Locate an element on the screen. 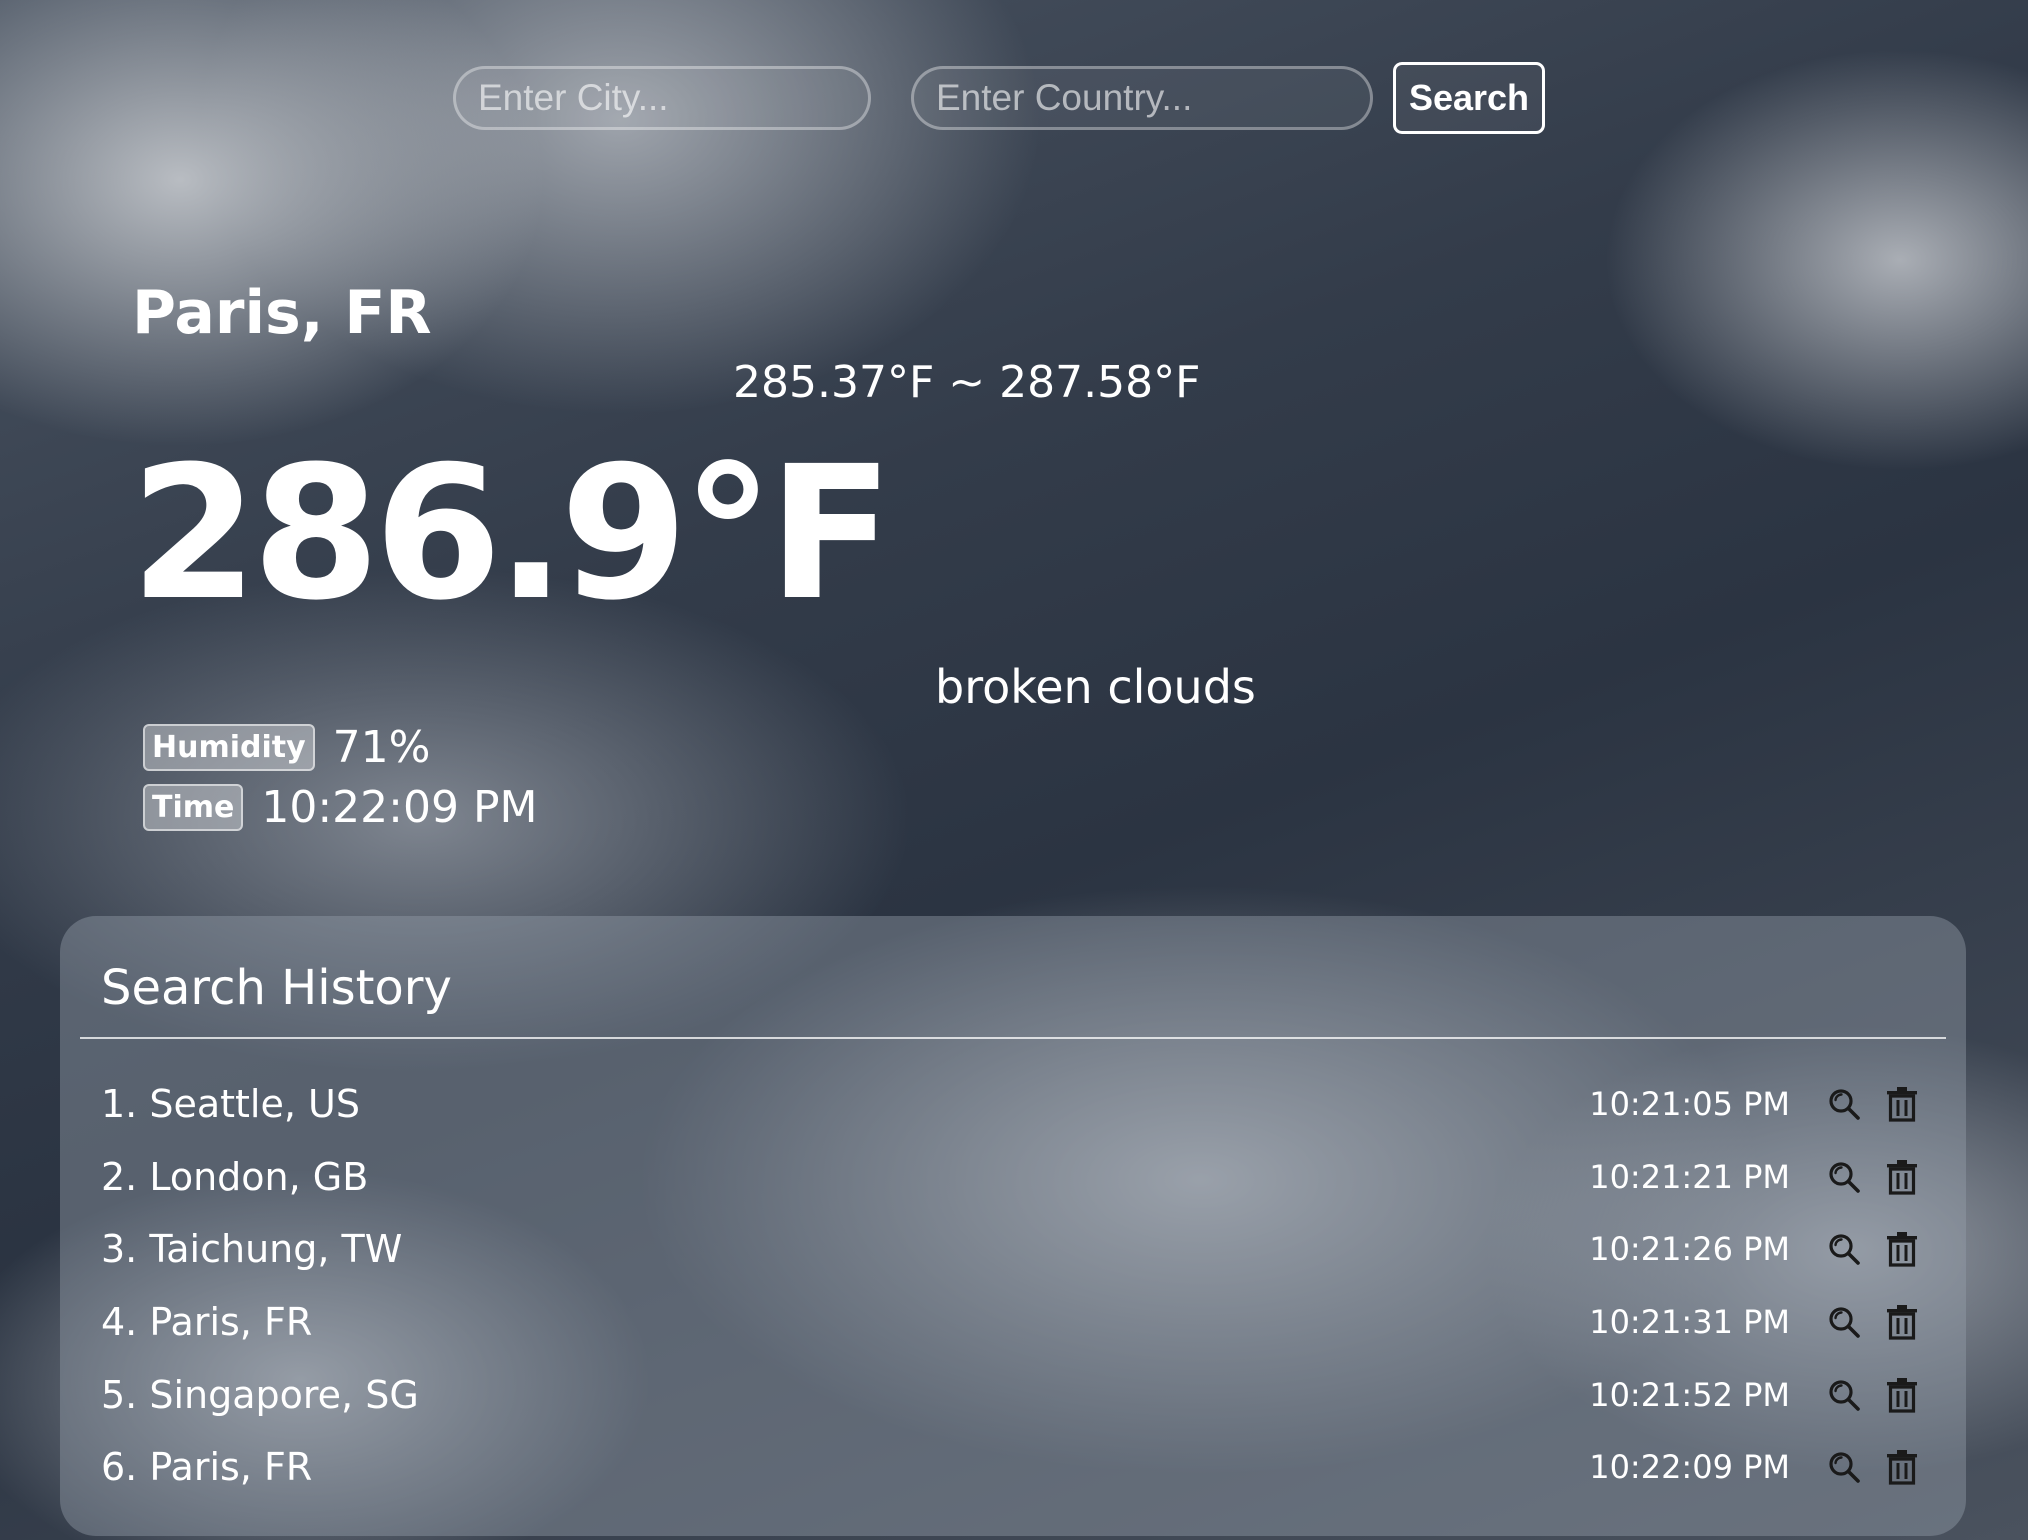 Image resolution: width=2028 pixels, height=1540 pixels. history-item: 4. Paris, FR 10:21:31 PM is located at coordinates (1013, 1322).